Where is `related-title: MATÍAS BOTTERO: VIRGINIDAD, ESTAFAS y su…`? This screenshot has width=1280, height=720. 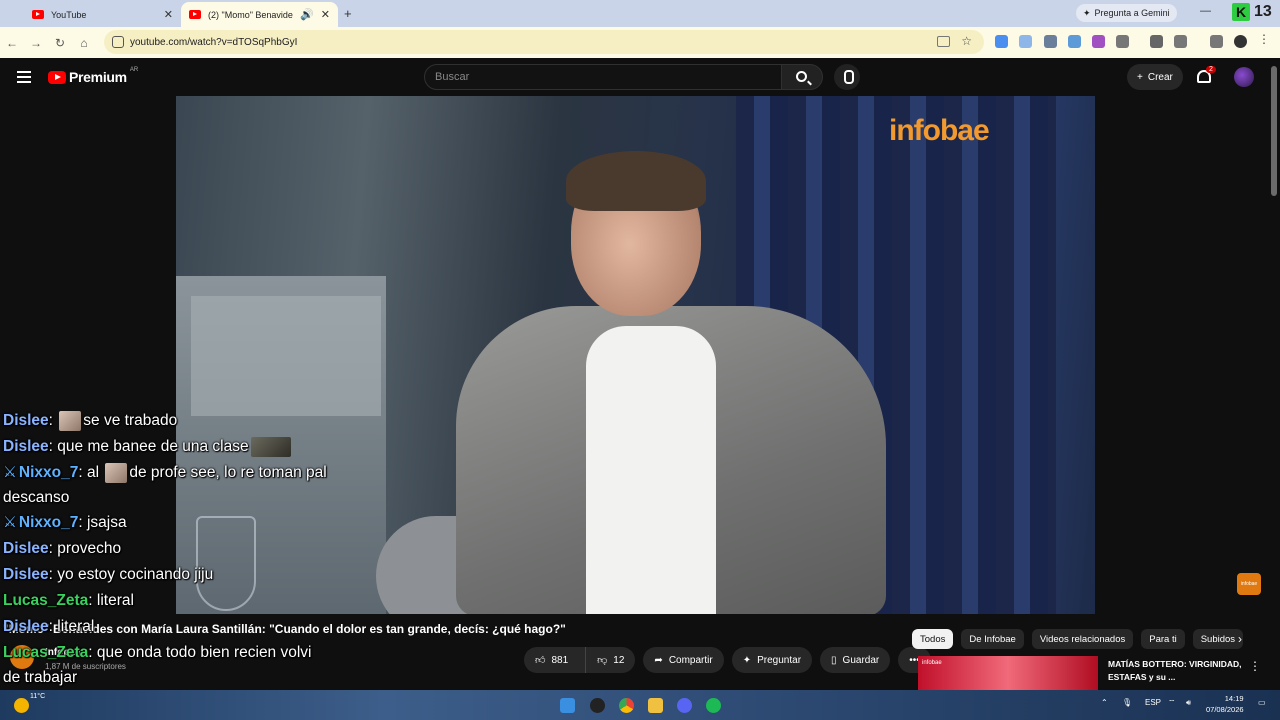
related-title: MATÍAS BOTTERO: VIRGINIDAD, ESTAFAS y su… is located at coordinates (1175, 671).